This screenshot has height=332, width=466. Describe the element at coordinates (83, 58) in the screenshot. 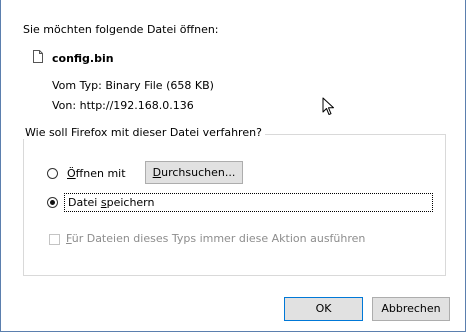

I see `file-name: config.bin` at that location.